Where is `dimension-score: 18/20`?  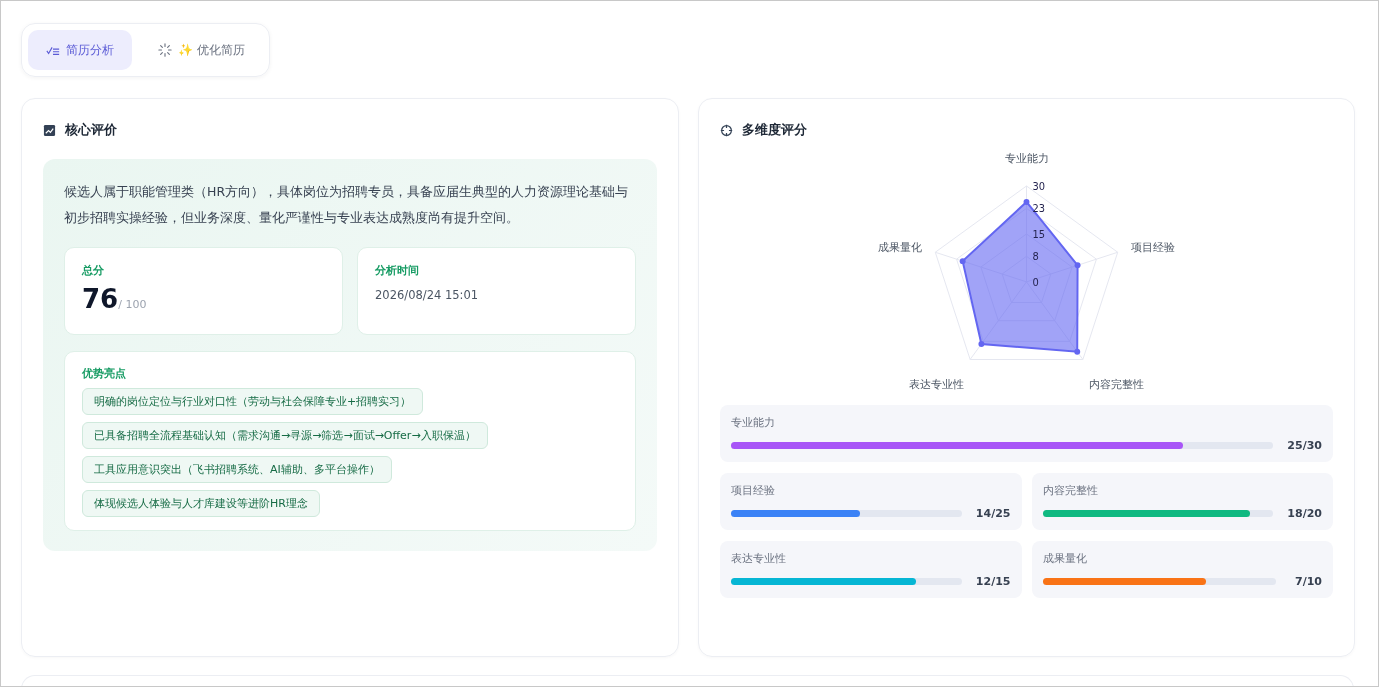 dimension-score: 18/20 is located at coordinates (1304, 513).